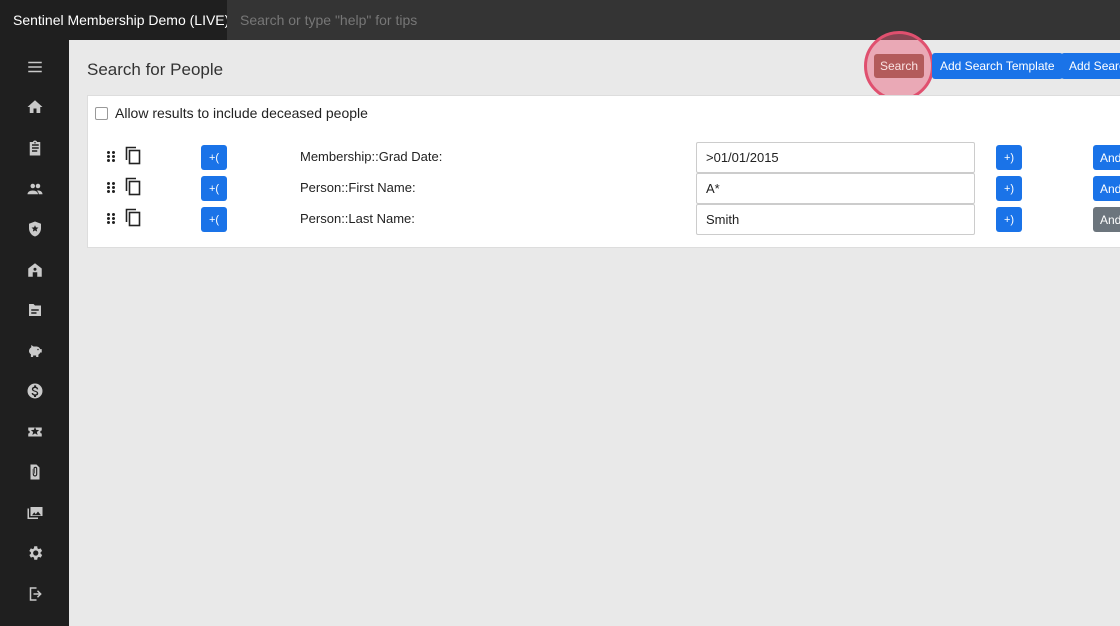 Image resolution: width=1120 pixels, height=626 pixels. What do you see at coordinates (35, 351) in the screenshot?
I see `piggy-bank-icon` at bounding box center [35, 351].